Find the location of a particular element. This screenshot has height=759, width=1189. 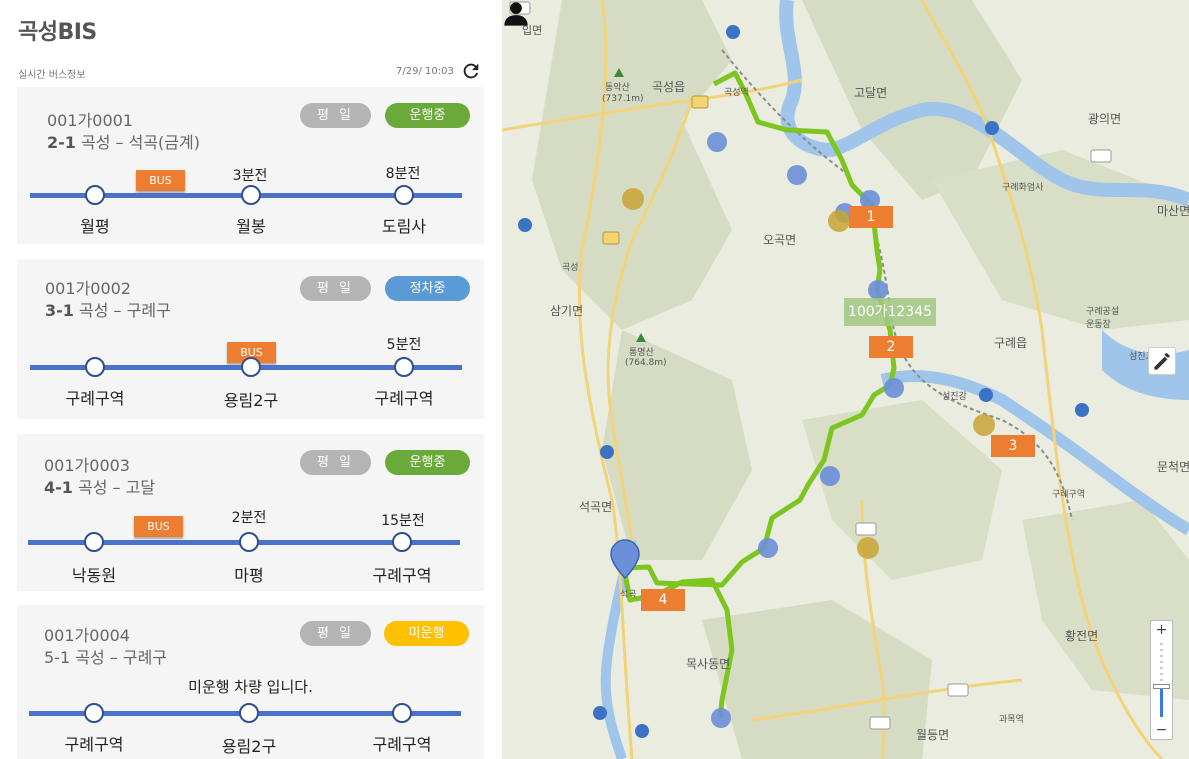

eta-label: 15분전 is located at coordinates (403, 521).